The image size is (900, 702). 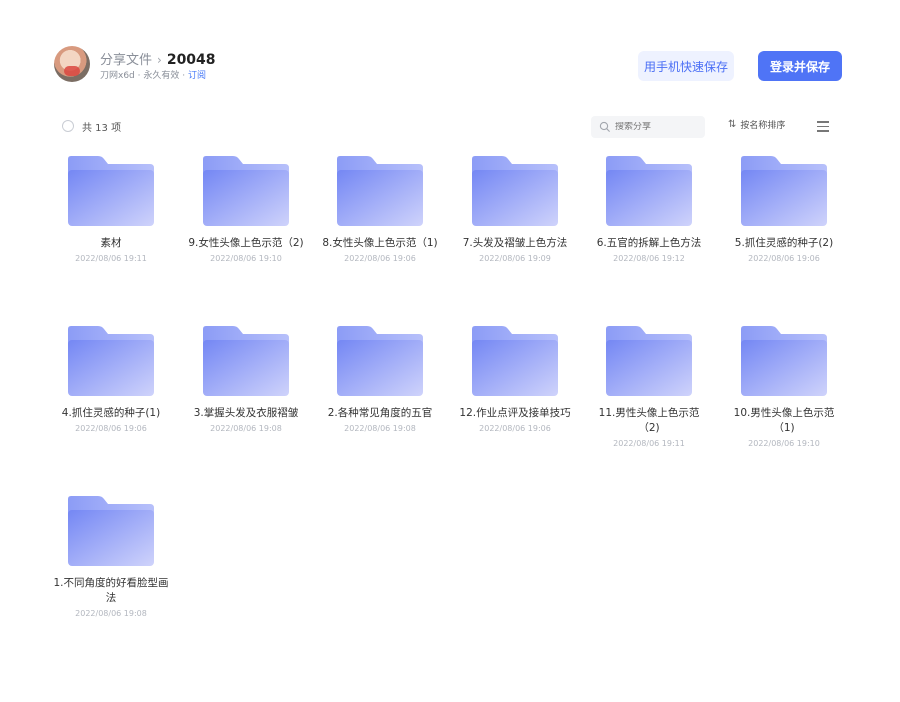 I want to click on file-item: 8.女性头像上色示范（1) 2022/08/06 19:06, so click(x=380, y=209).